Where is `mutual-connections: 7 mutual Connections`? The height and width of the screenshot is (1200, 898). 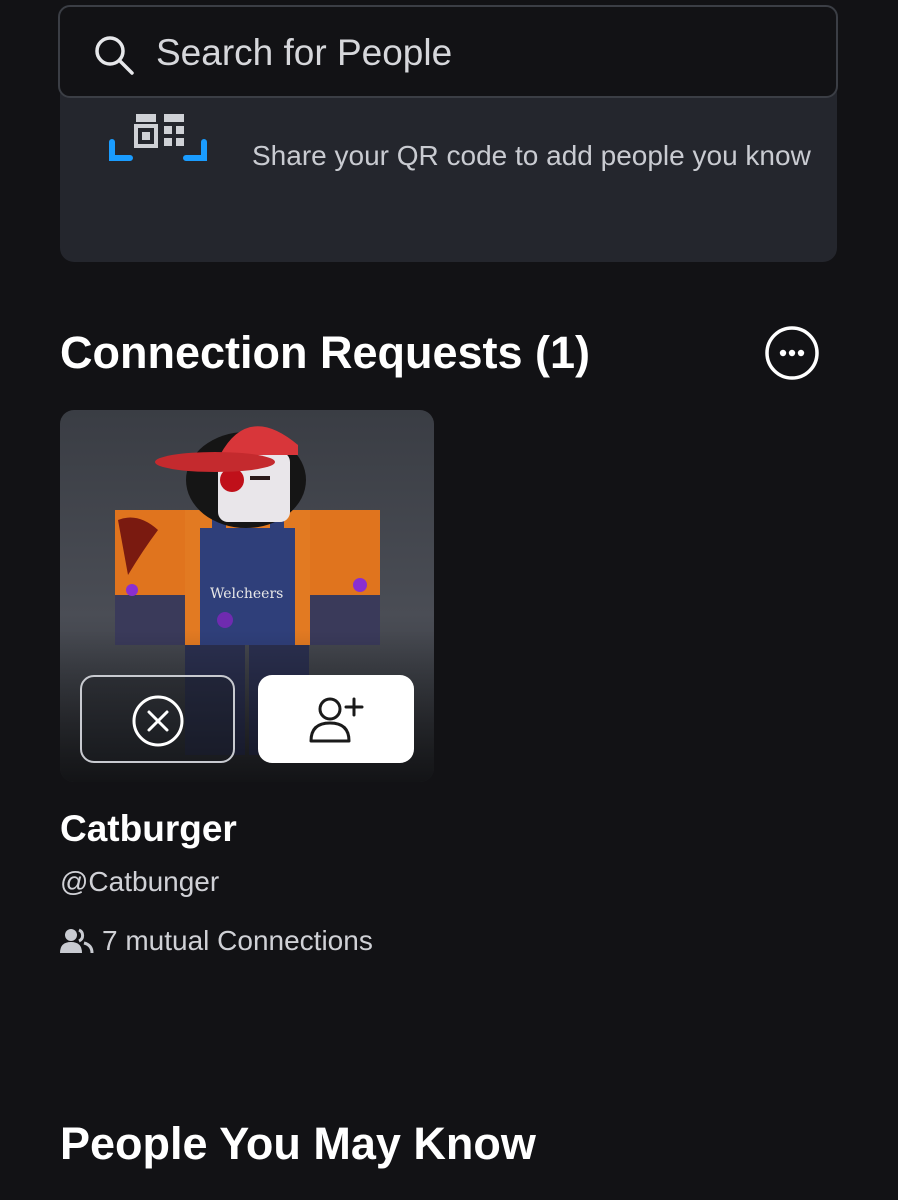
mutual-connections: 7 mutual Connections is located at coordinates (216, 941).